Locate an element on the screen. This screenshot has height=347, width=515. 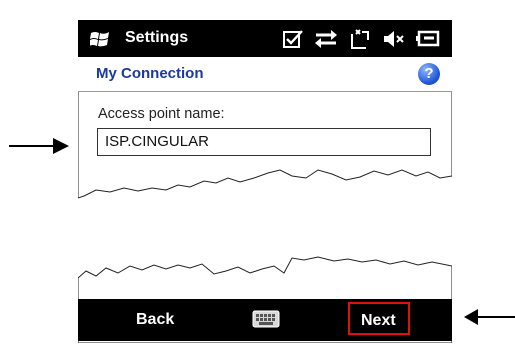
windows-logo-icon is located at coordinates (101, 39).